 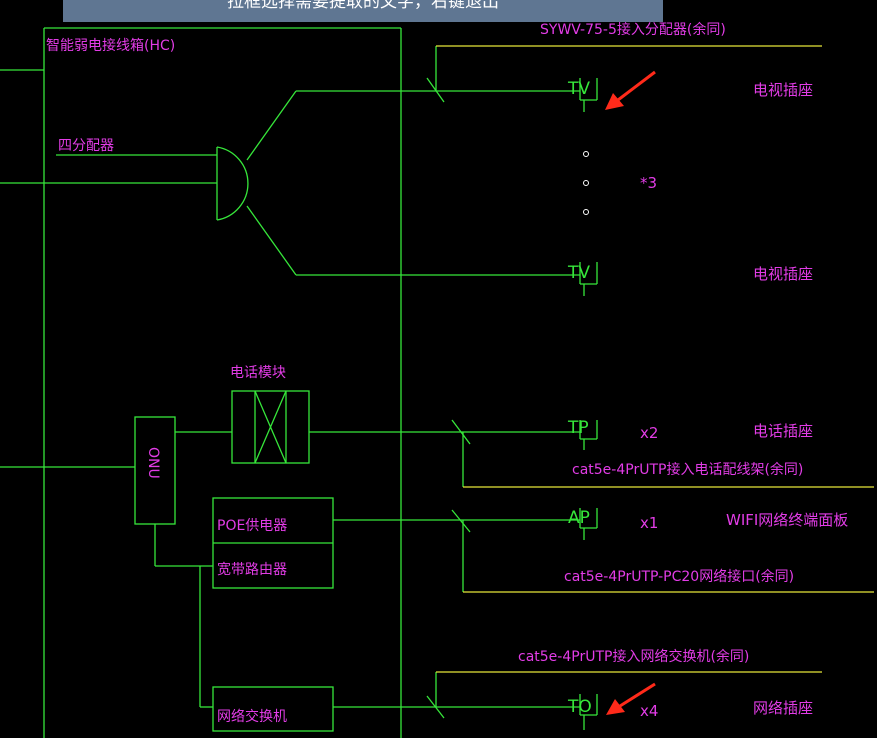 What do you see at coordinates (578, 428) in the screenshot?
I see `tp-symbol: TP` at bounding box center [578, 428].